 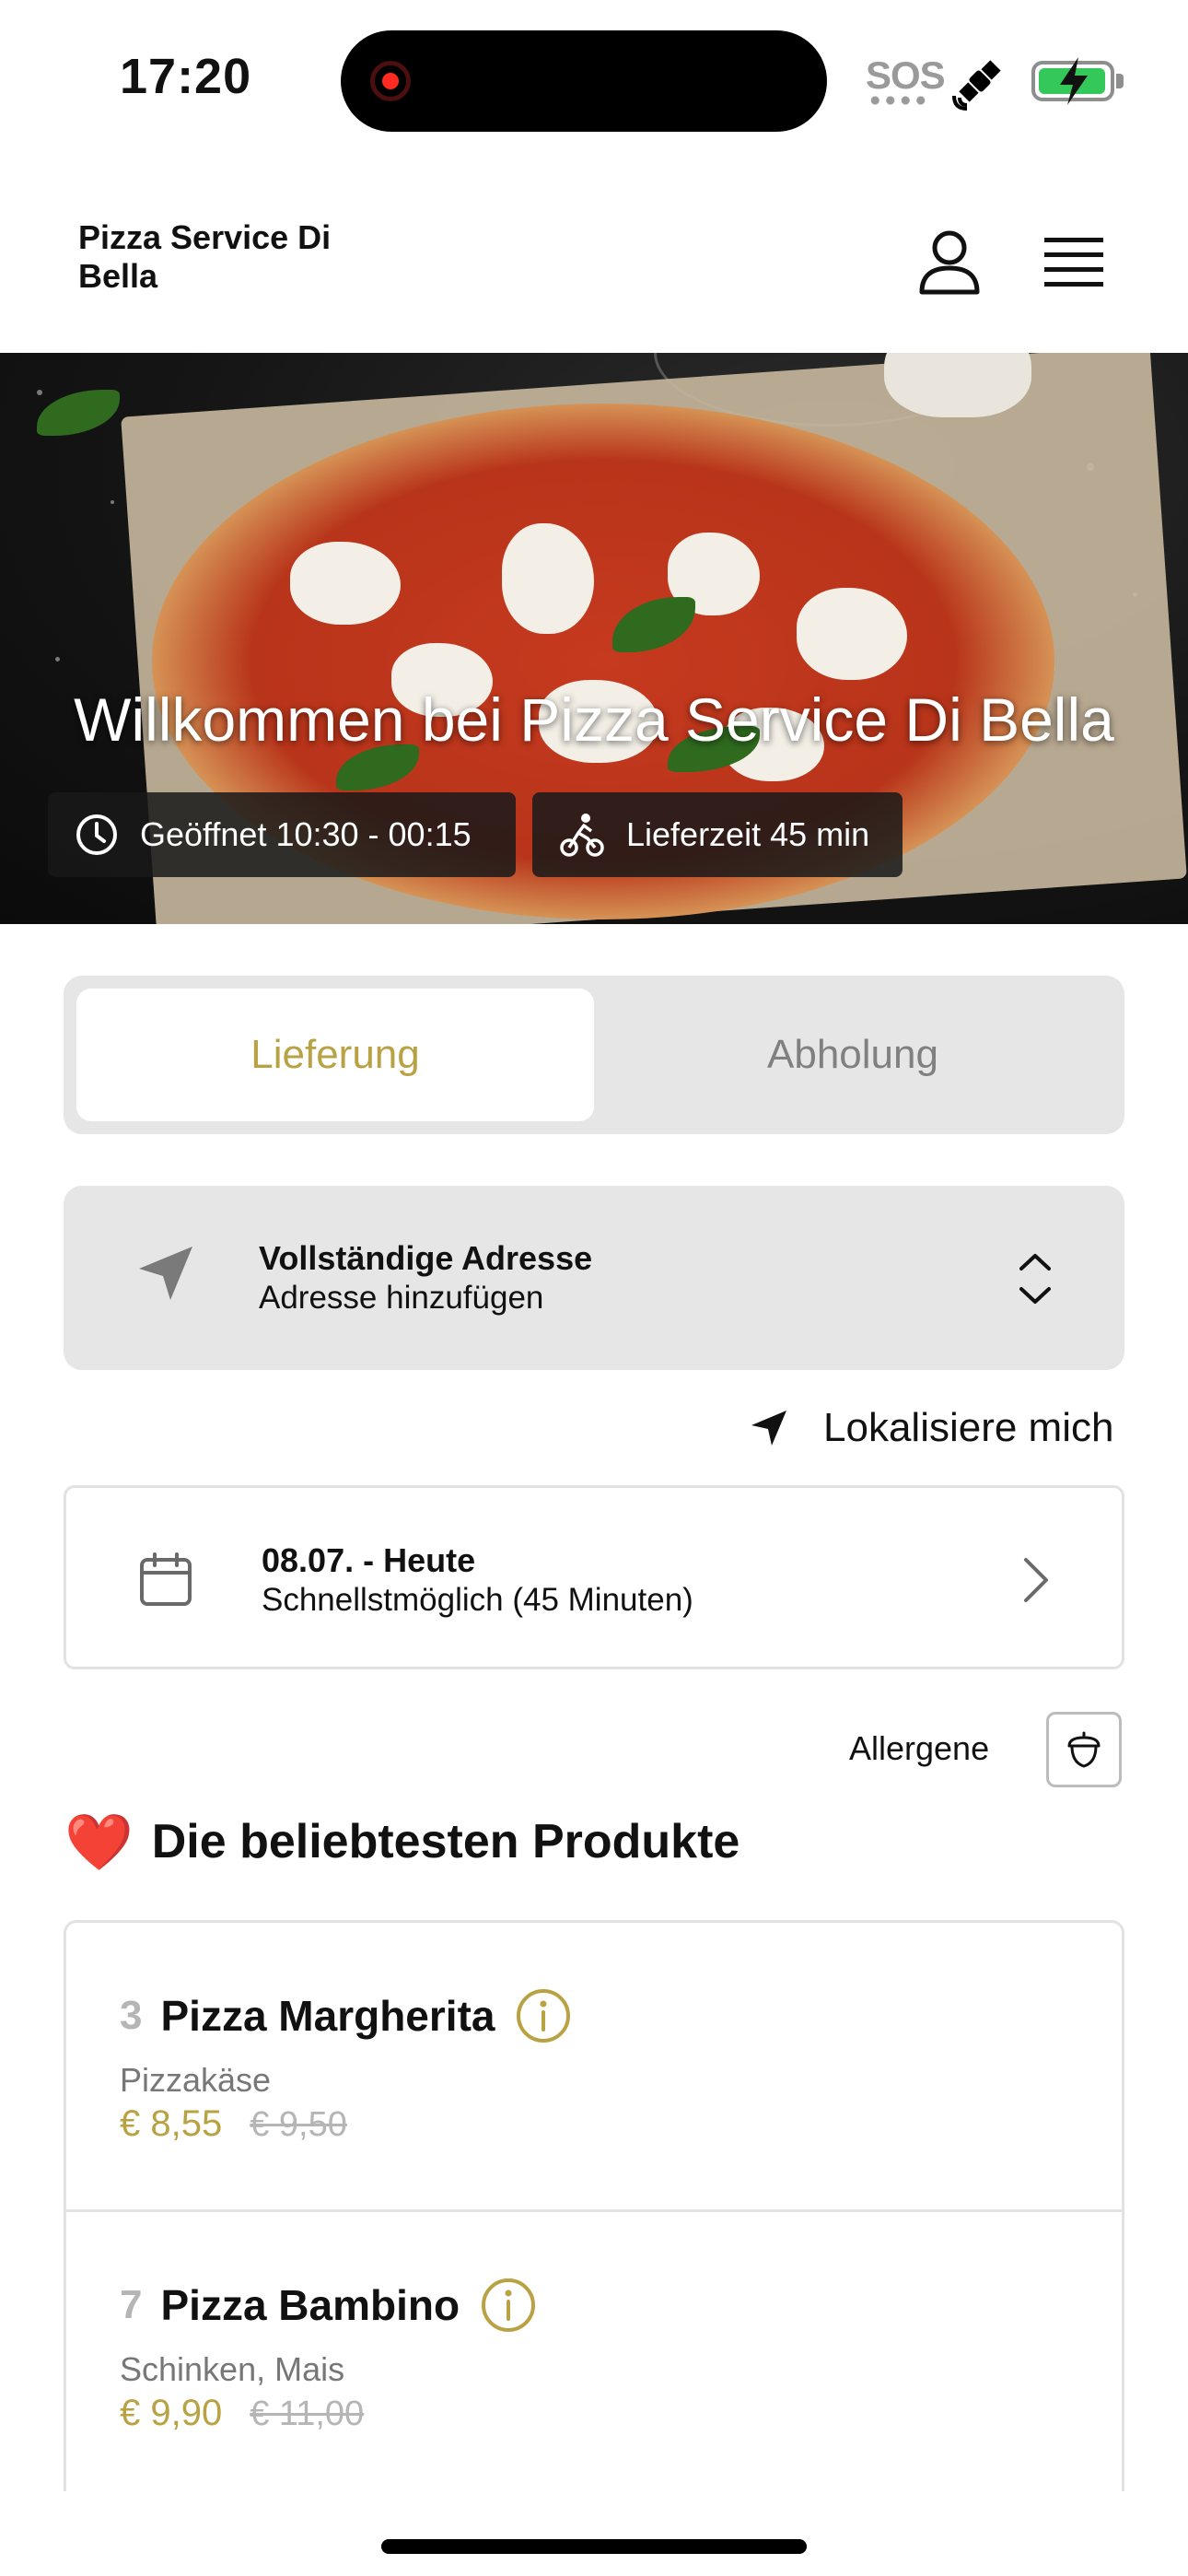 I want to click on dynamic-island, so click(x=584, y=81).